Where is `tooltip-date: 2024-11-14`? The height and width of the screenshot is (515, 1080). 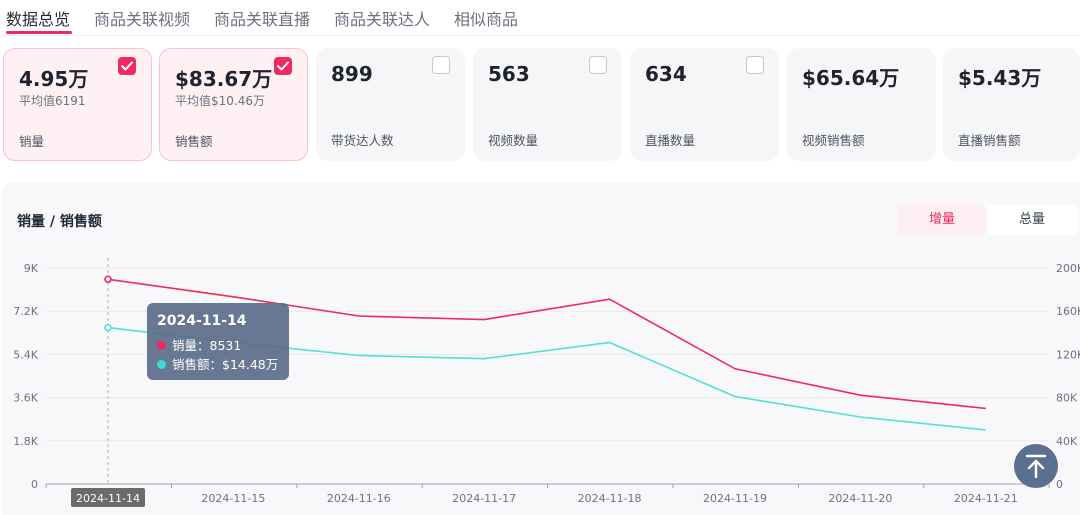 tooltip-date: 2024-11-14 is located at coordinates (202, 321).